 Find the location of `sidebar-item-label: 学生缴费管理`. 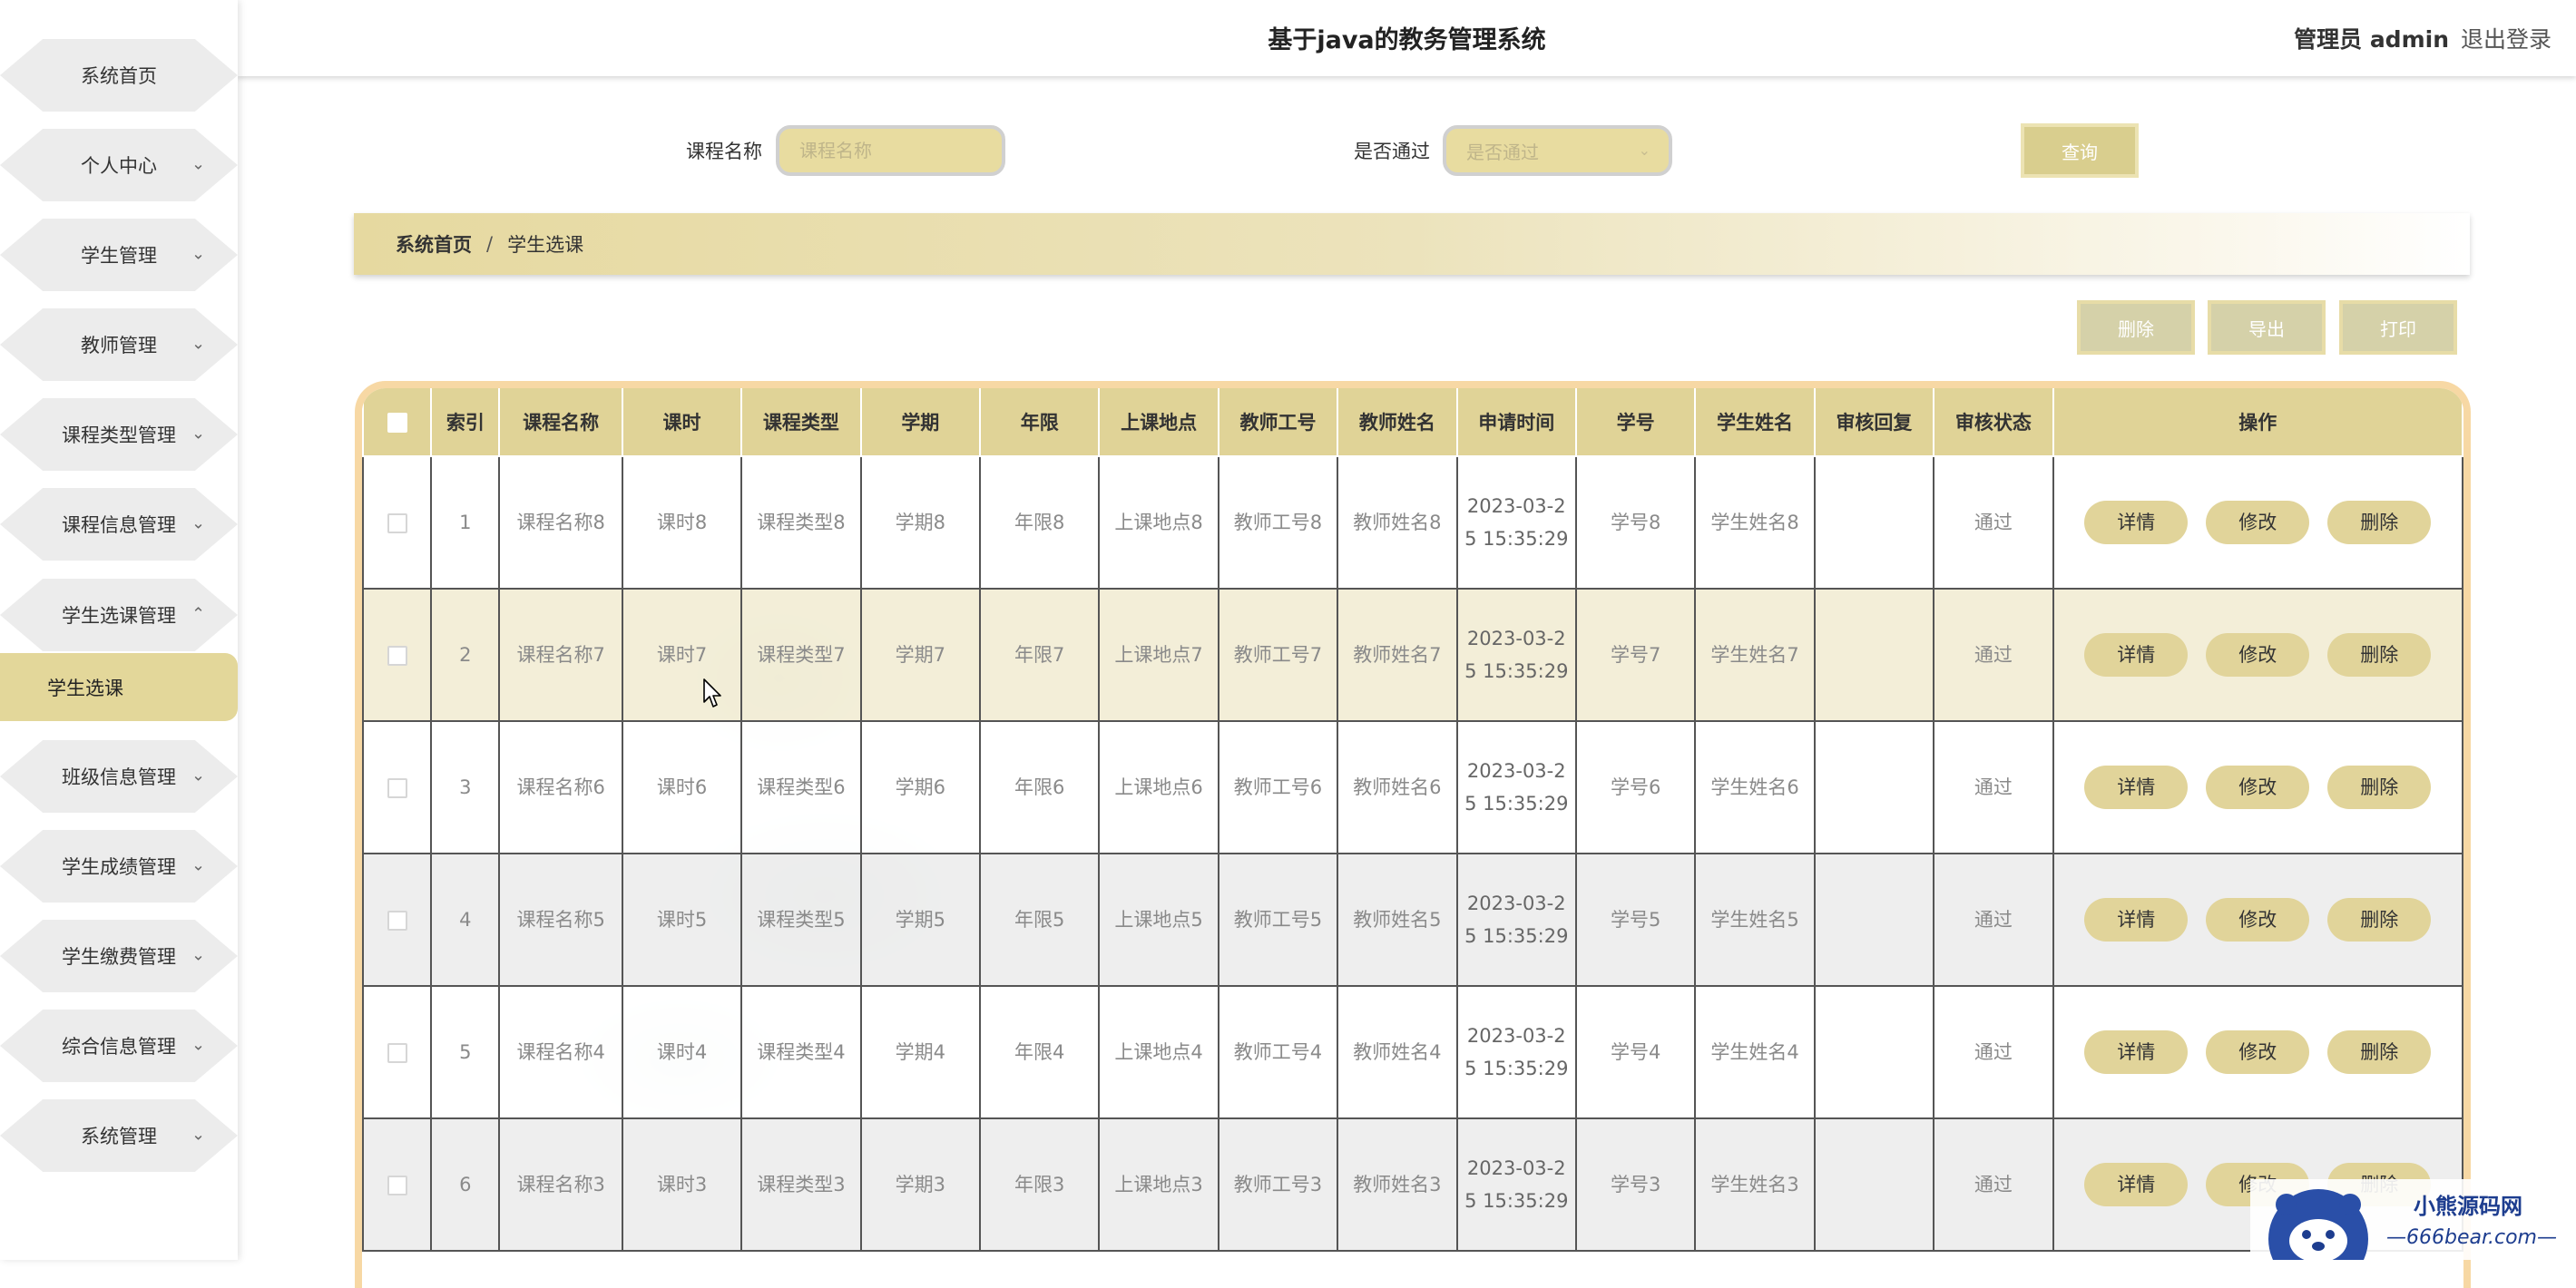

sidebar-item-label: 学生缴费管理 is located at coordinates (119, 957).